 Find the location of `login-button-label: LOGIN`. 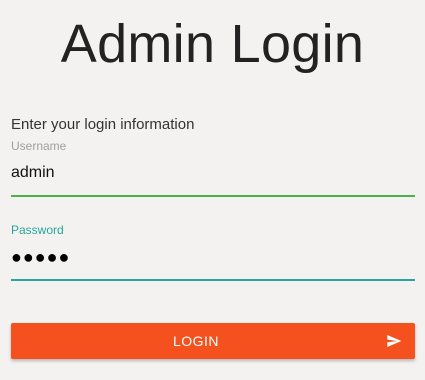

login-button-label: LOGIN is located at coordinates (196, 341).